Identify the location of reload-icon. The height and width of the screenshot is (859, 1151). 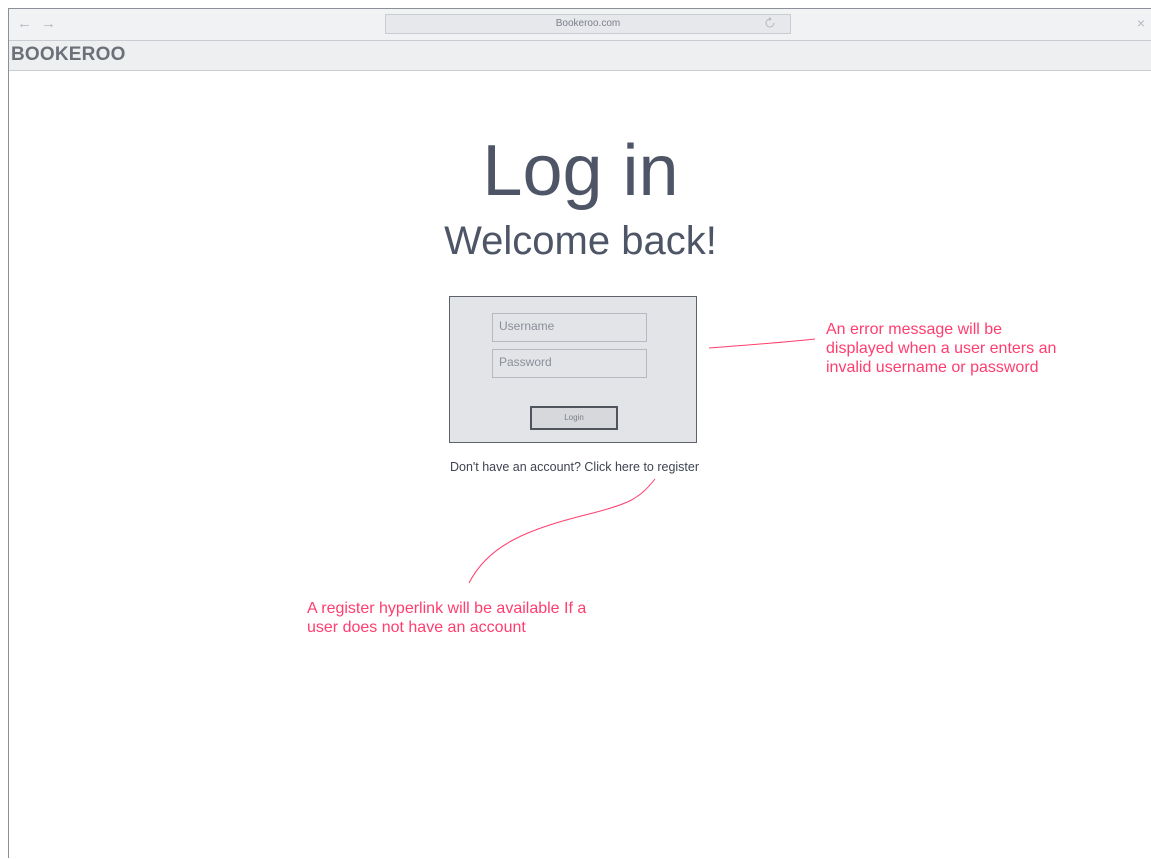
(770, 23).